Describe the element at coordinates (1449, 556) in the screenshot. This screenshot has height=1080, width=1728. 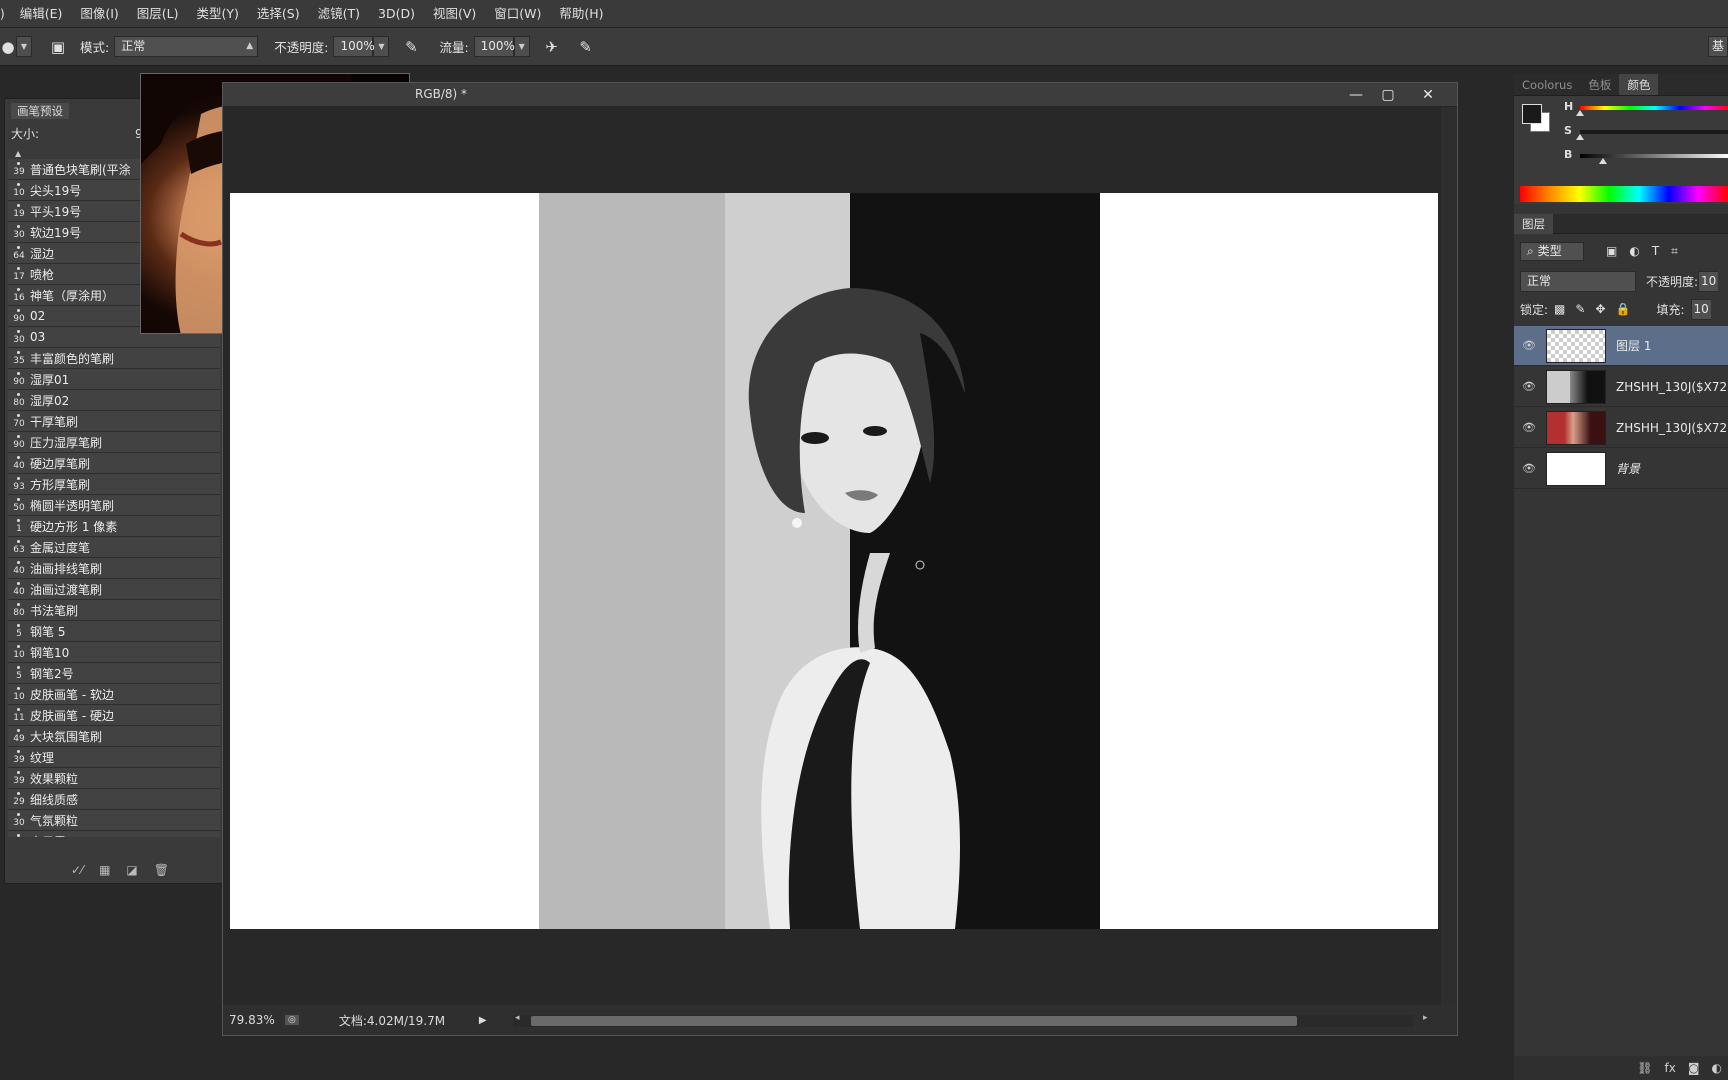
I see `vertical-scrollbar` at that location.